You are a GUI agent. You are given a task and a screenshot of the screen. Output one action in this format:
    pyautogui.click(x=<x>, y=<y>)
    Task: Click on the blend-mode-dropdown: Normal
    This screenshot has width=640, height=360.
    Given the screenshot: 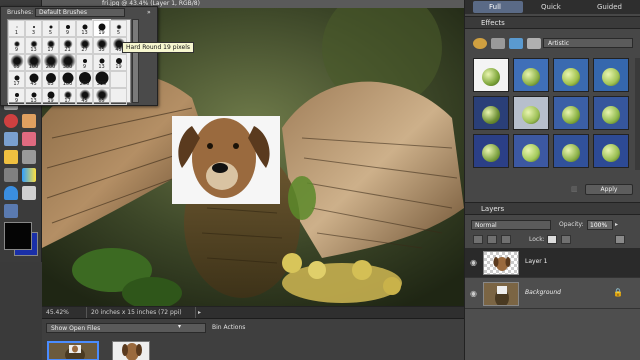 What is the action you would take?
    pyautogui.click(x=511, y=225)
    